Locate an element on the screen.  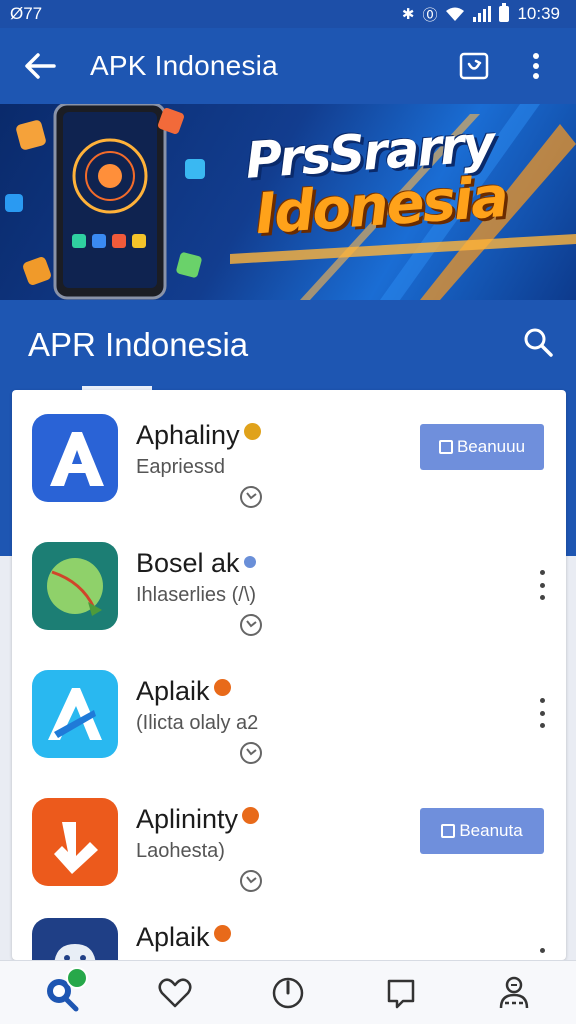
battery-icon is located at coordinates (504, 12).